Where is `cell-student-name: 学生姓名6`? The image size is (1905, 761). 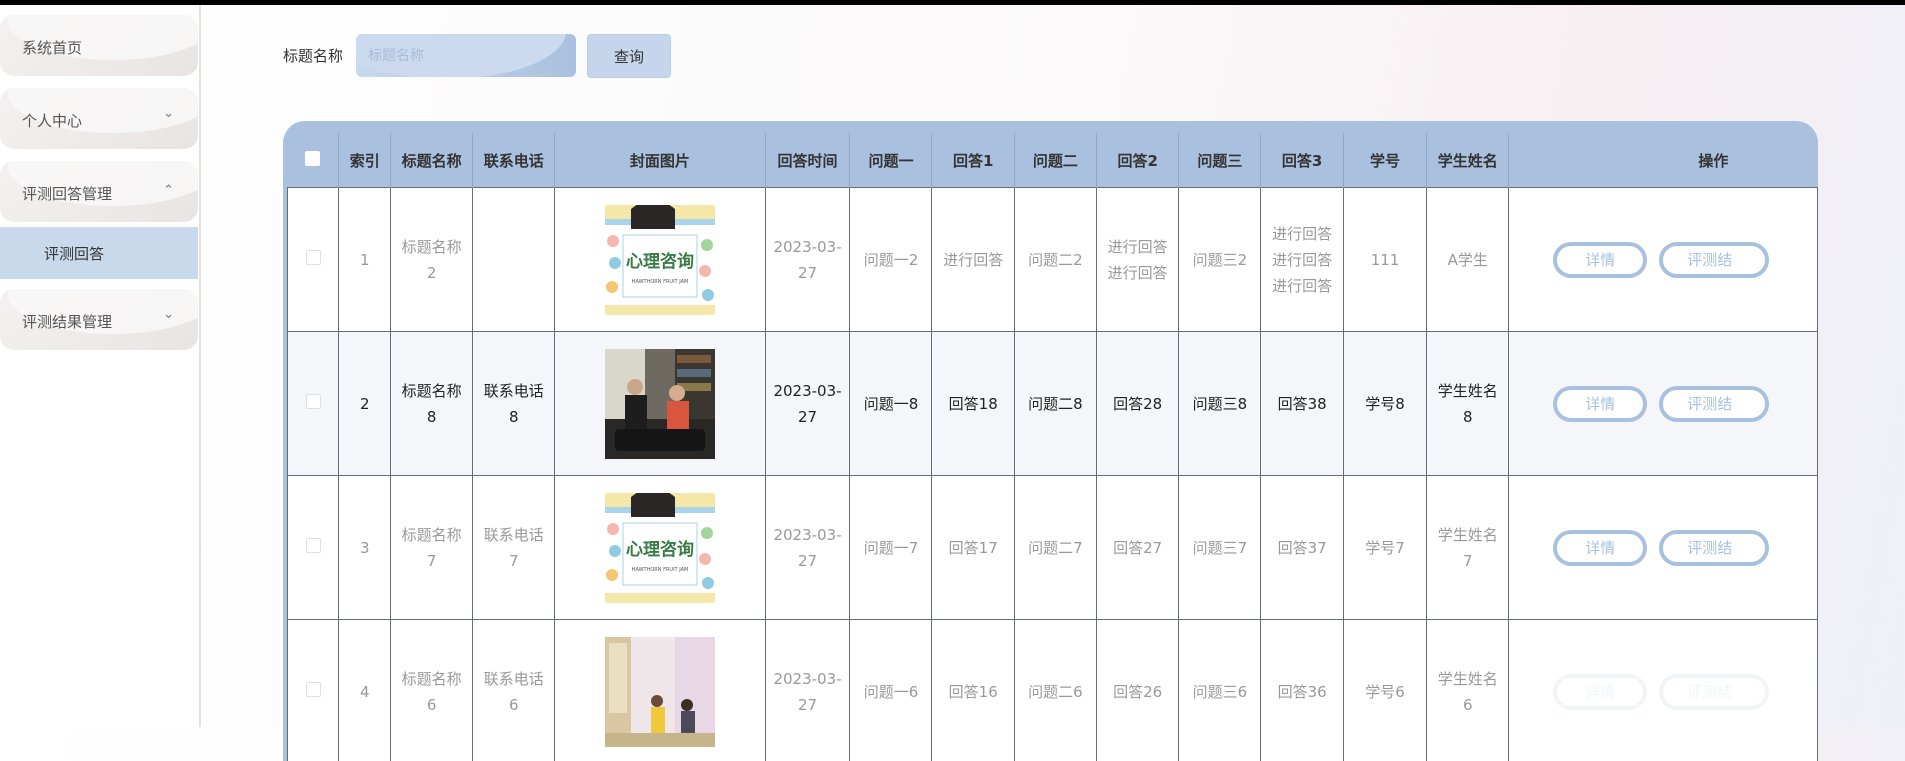 cell-student-name: 学生姓名6 is located at coordinates (1468, 690).